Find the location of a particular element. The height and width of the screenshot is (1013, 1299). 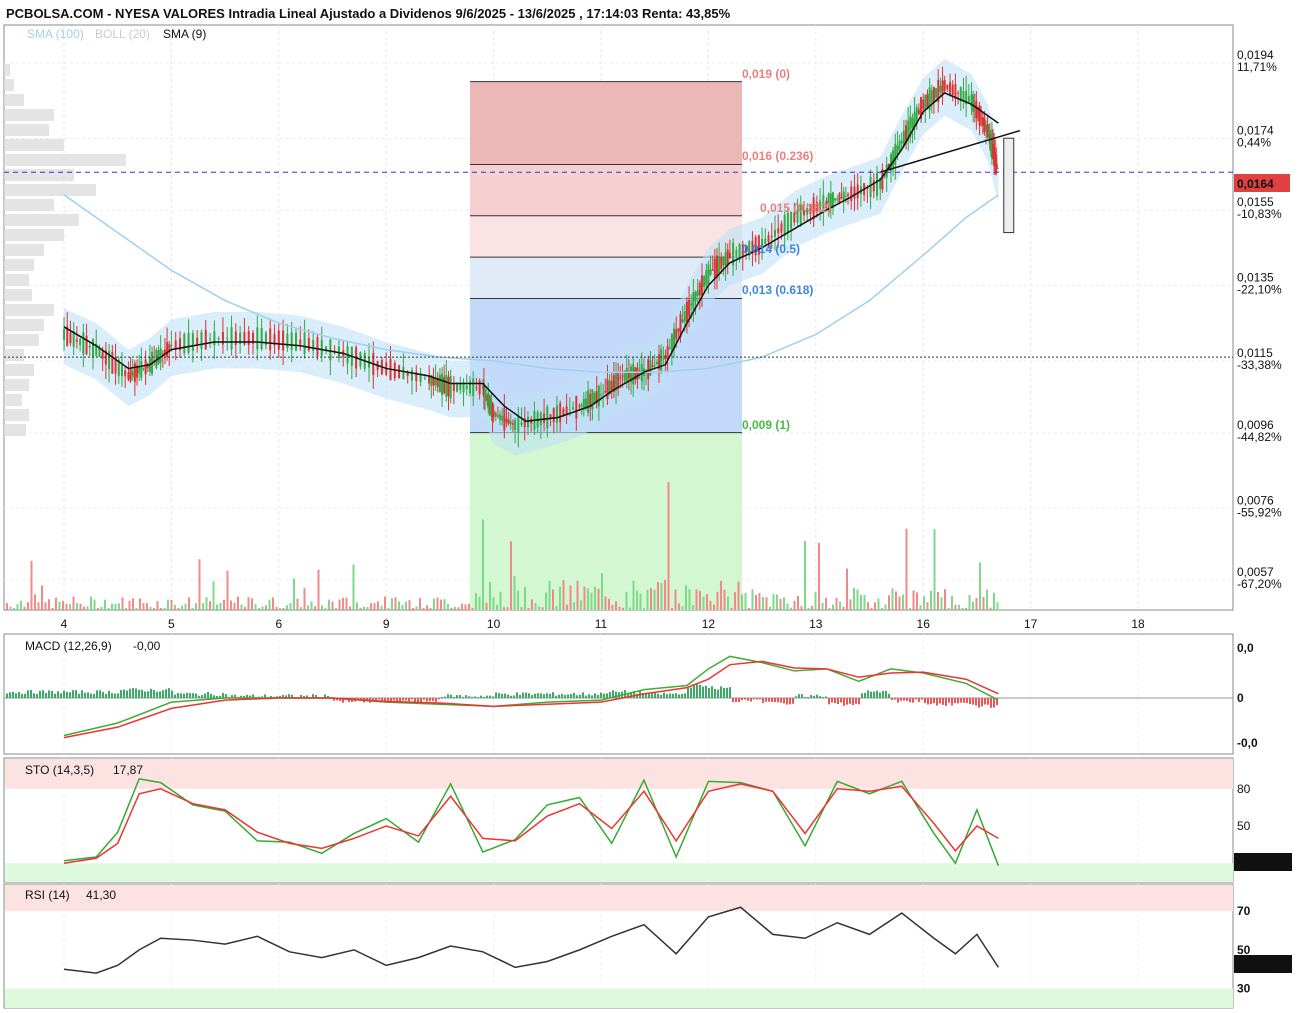

sto-k-line is located at coordinates (531, 822).